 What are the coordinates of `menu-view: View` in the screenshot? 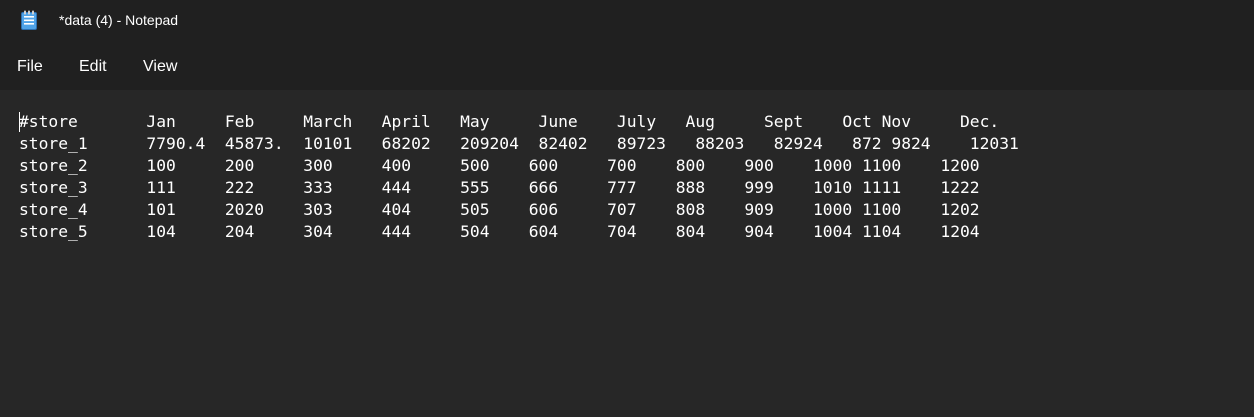 It's located at (160, 67).